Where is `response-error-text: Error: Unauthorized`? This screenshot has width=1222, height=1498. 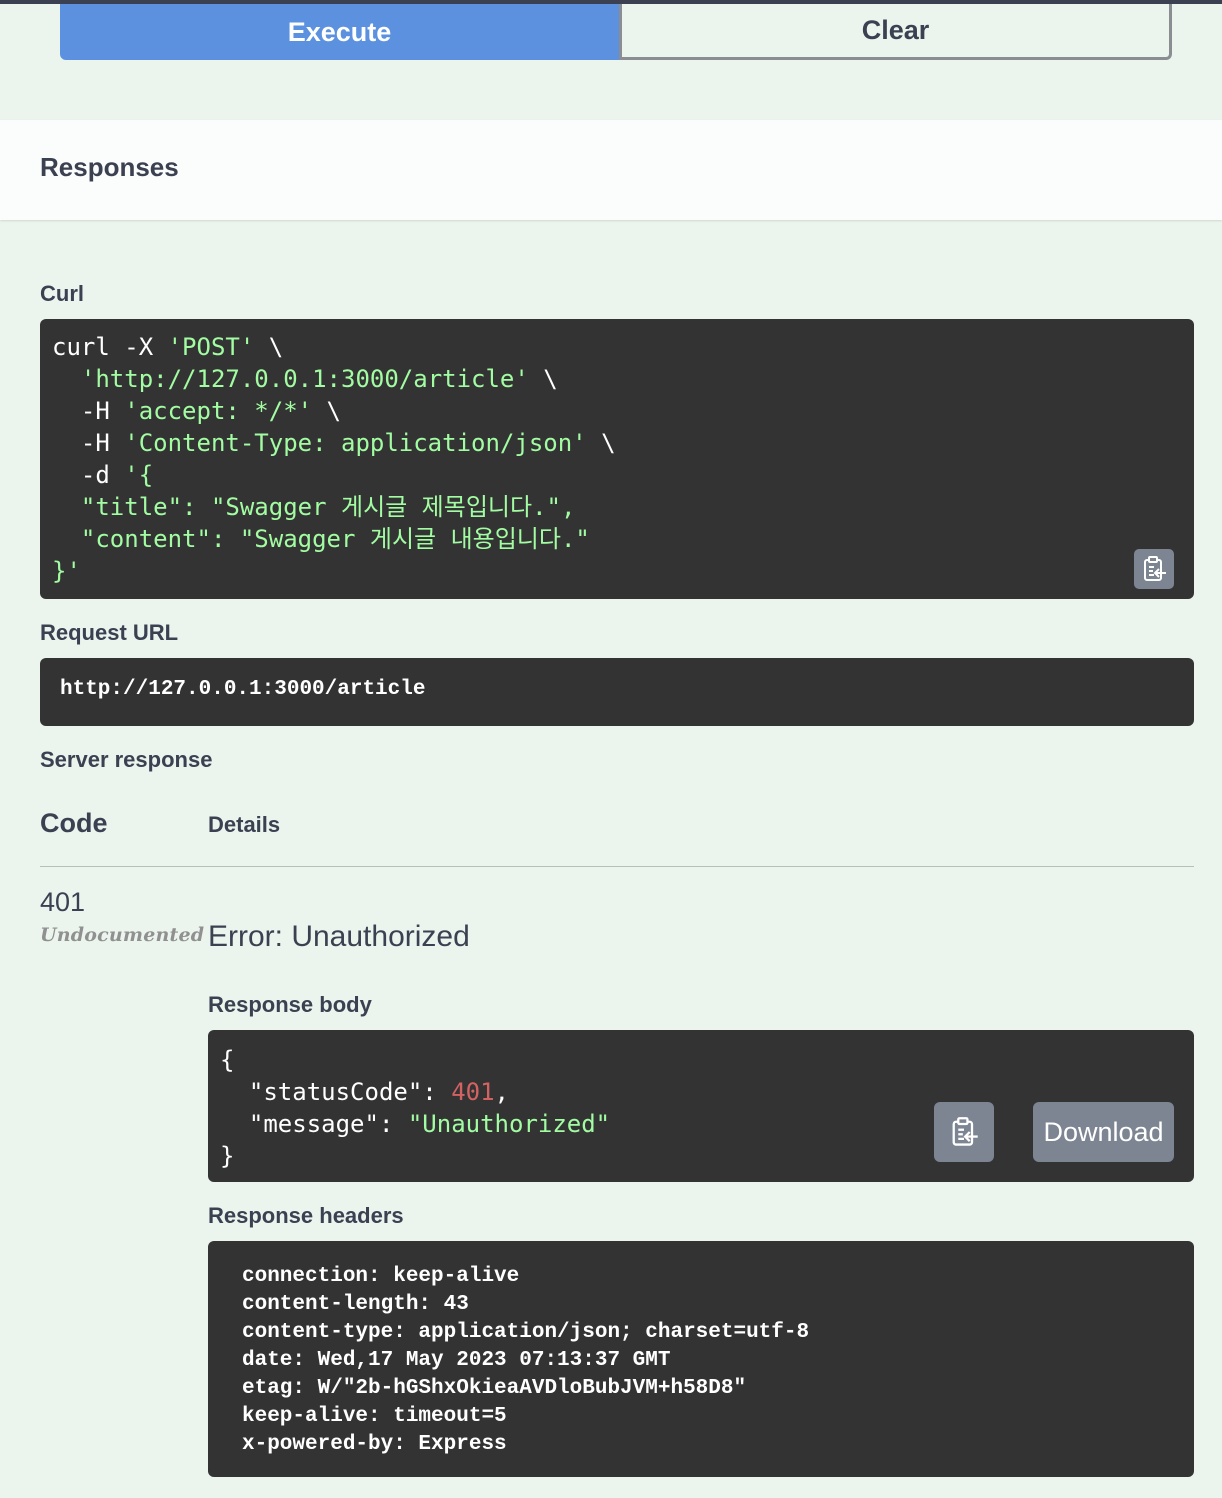 response-error-text: Error: Unauthorized is located at coordinates (339, 936).